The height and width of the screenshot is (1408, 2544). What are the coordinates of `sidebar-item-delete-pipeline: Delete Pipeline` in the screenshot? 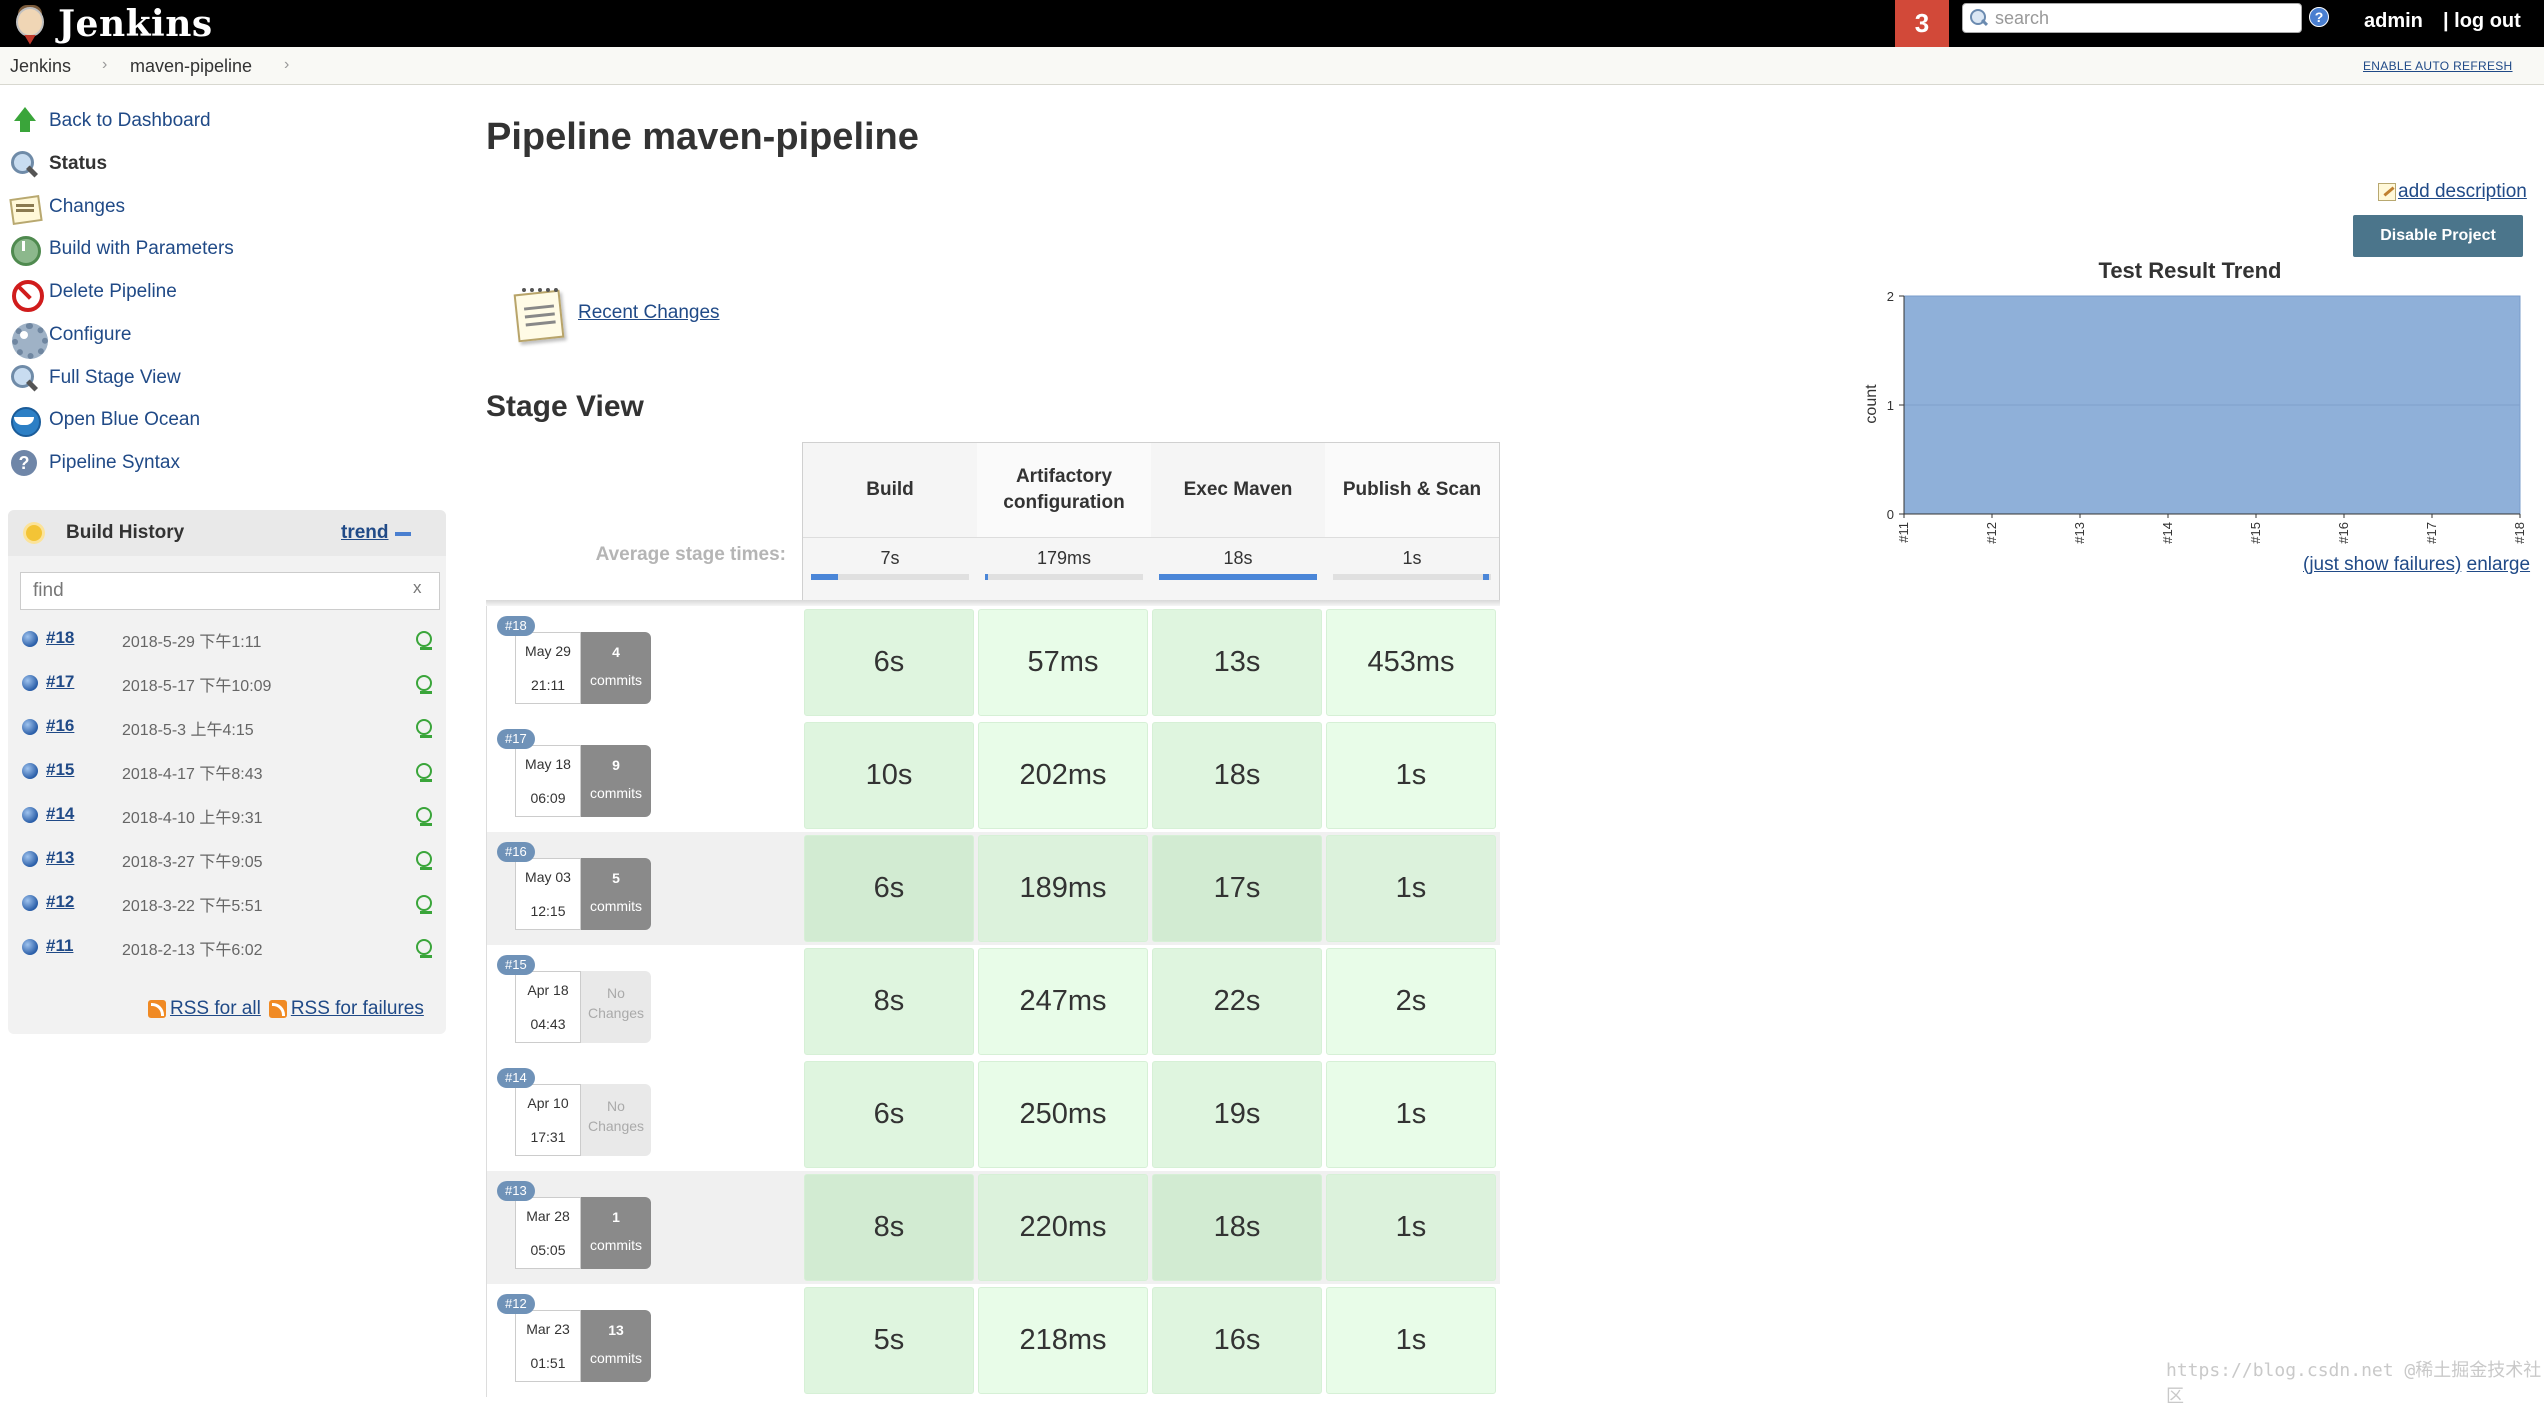 It's located at (92, 293).